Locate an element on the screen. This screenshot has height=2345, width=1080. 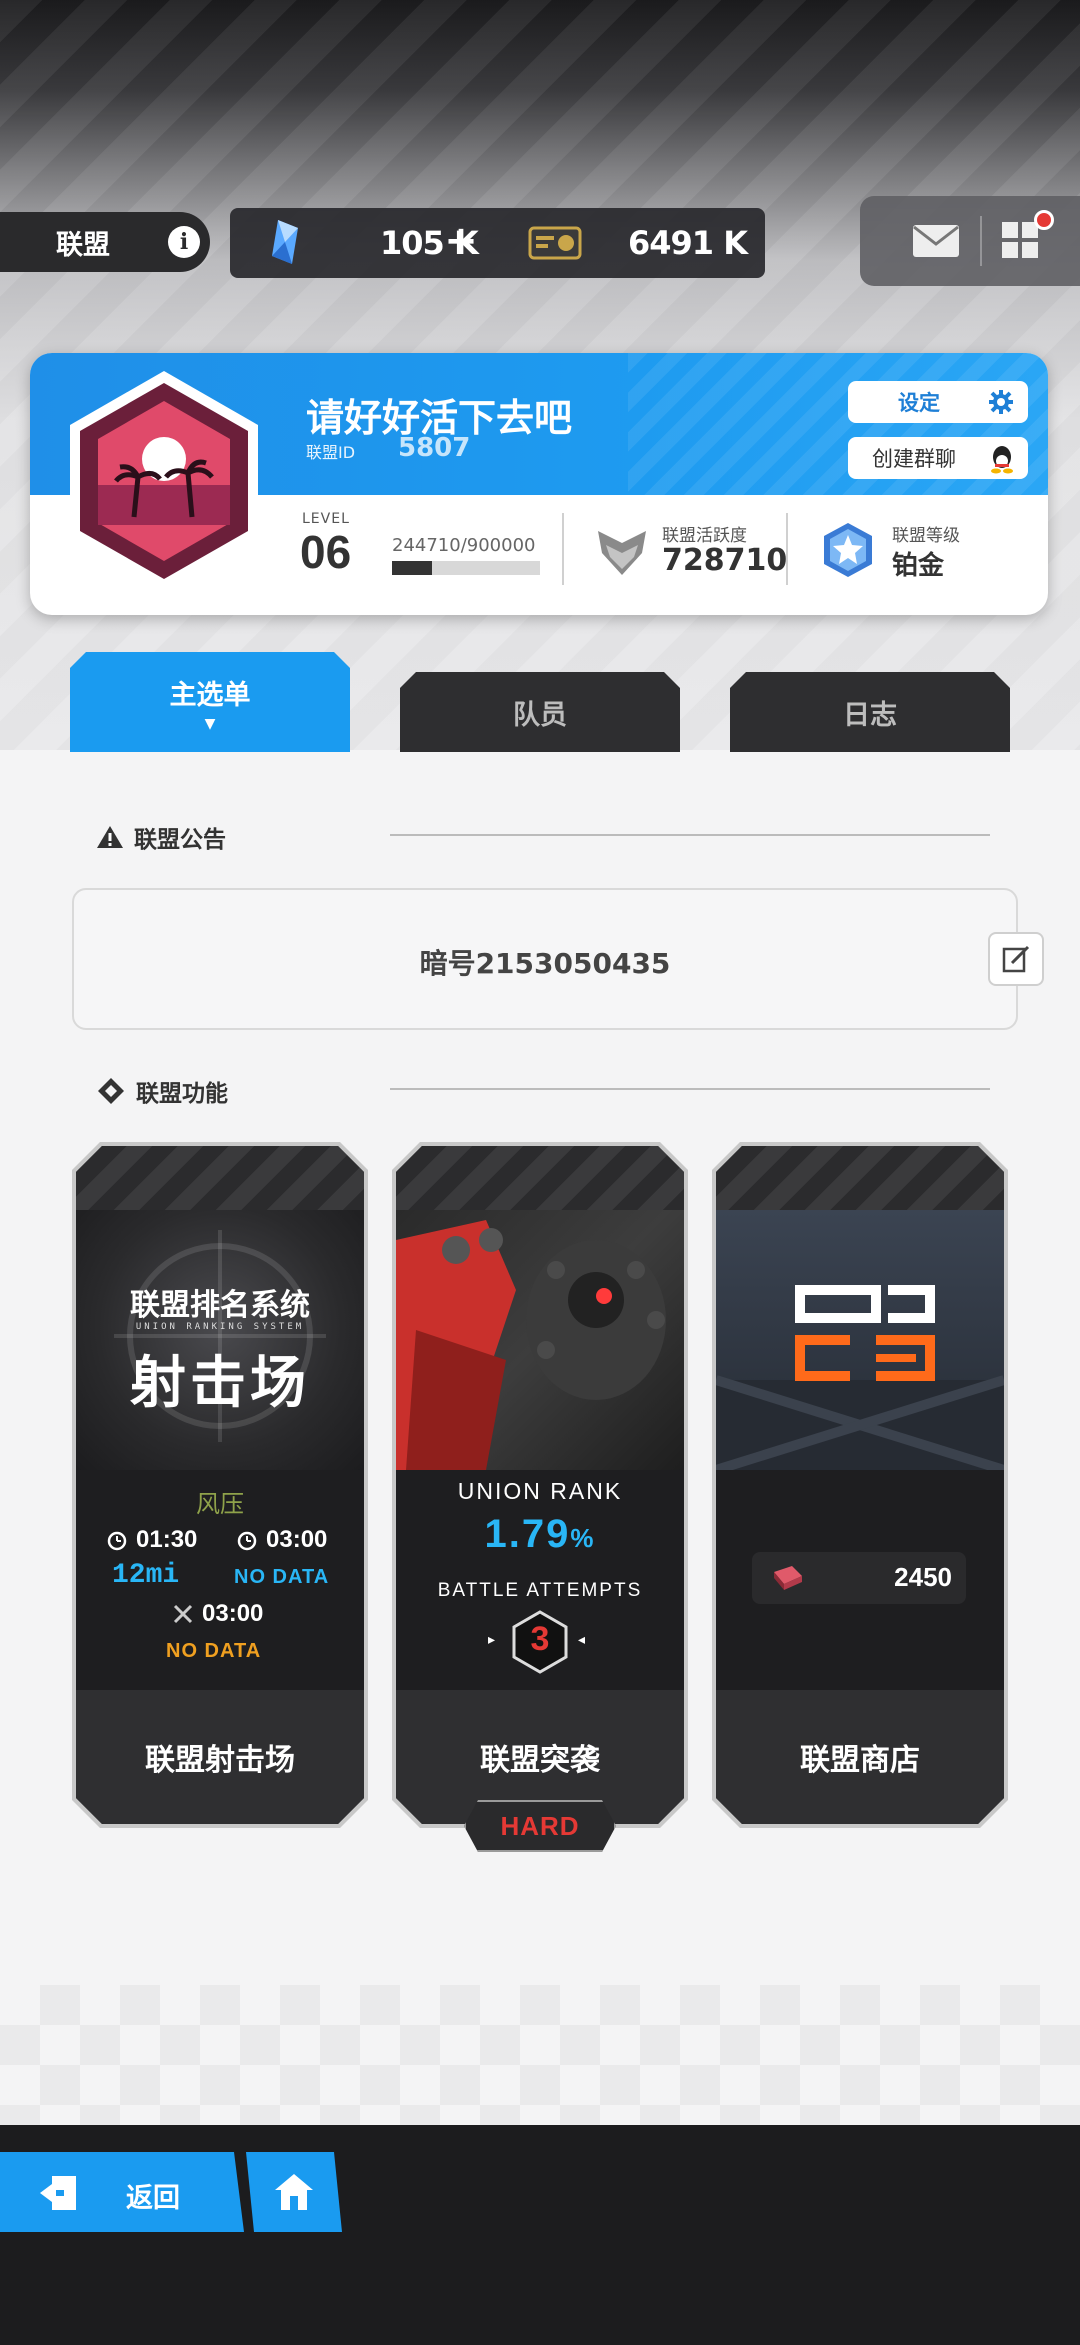
caret-down-icon: ▼ is located at coordinates (210, 723).